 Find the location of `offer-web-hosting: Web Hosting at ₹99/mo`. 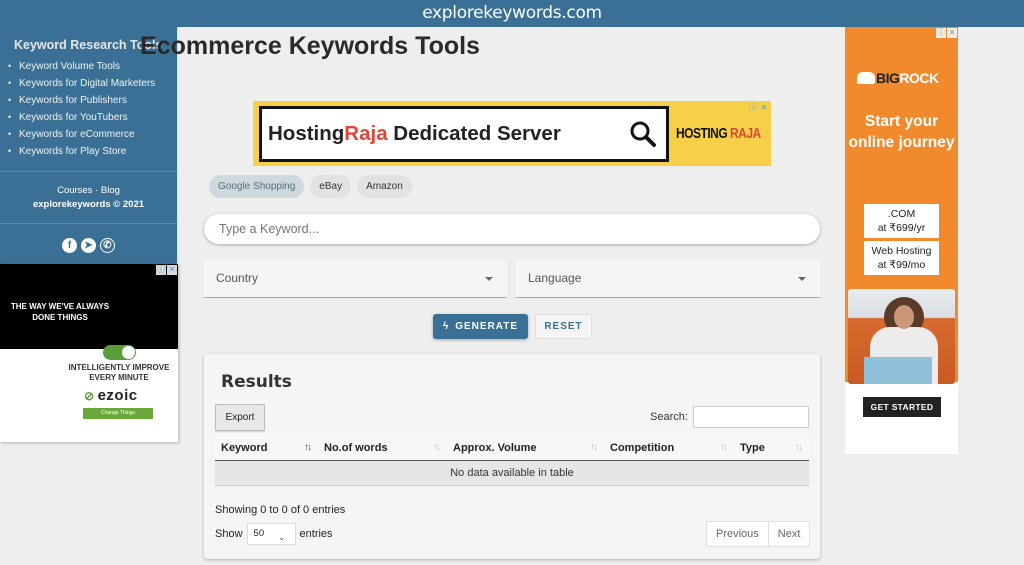

offer-web-hosting: Web Hosting at ₹99/mo is located at coordinates (901, 258).